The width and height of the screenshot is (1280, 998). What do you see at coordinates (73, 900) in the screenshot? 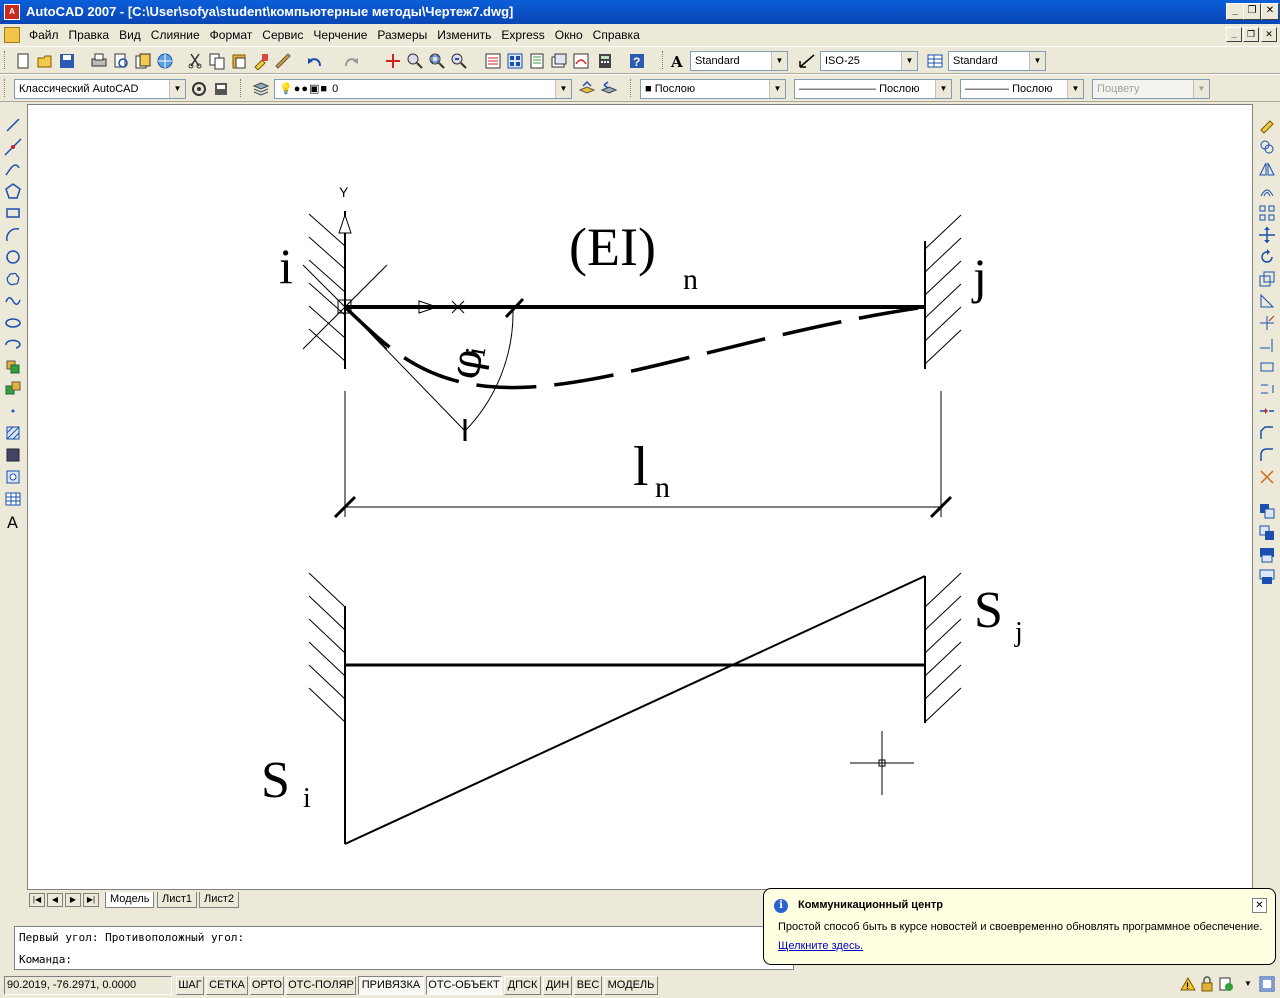
I see `tab-next-button: ▶` at bounding box center [73, 900].